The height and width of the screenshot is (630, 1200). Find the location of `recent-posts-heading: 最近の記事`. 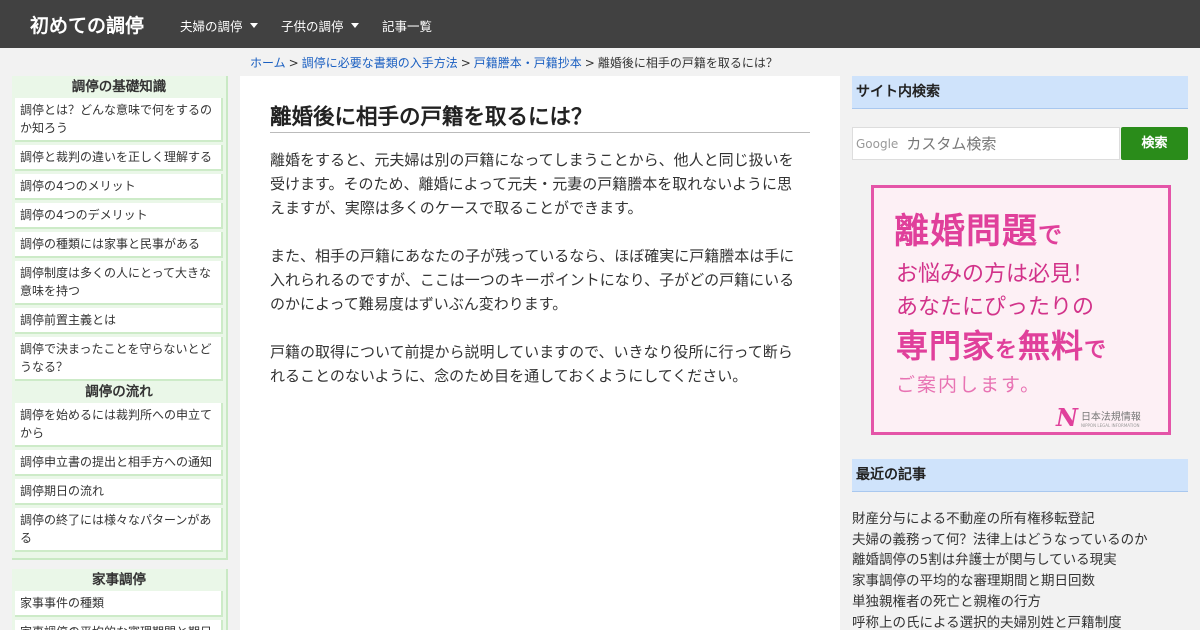

recent-posts-heading: 最近の記事 is located at coordinates (1020, 475).